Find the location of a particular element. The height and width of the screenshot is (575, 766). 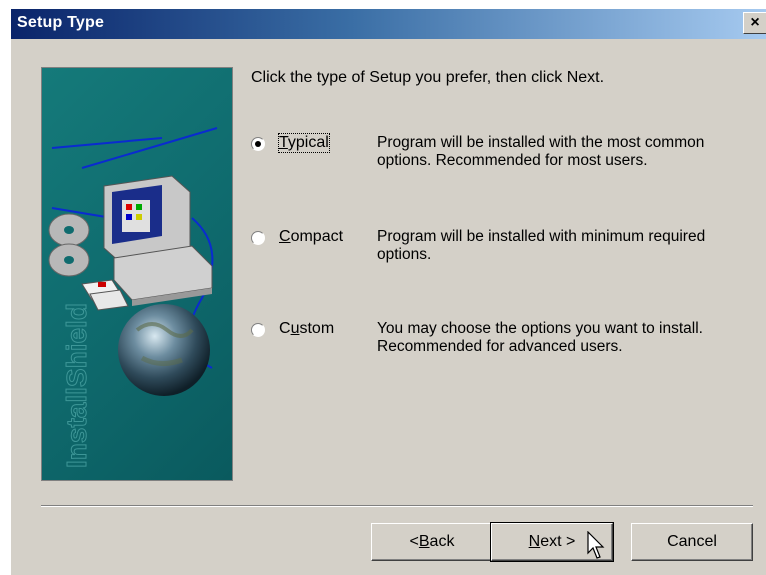

radio-compact is located at coordinates (258, 238).